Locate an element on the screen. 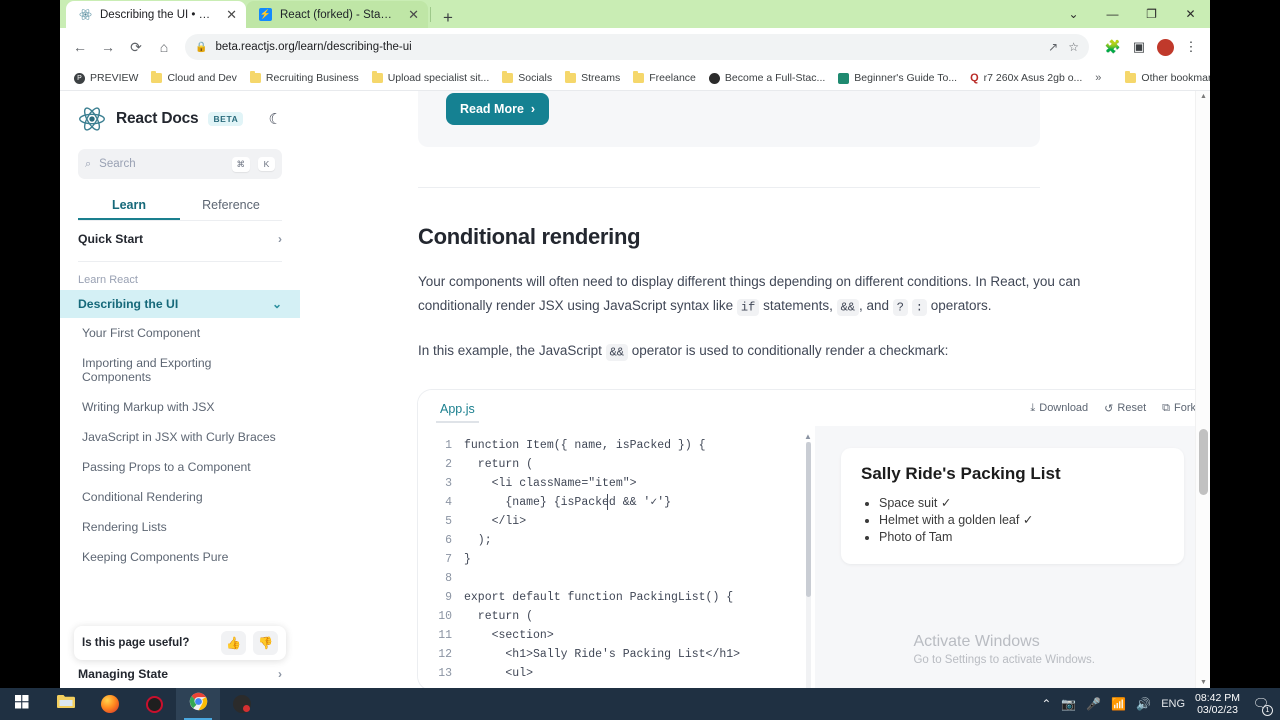  bookmark-item: Cloud and Dev is located at coordinates (193, 78).